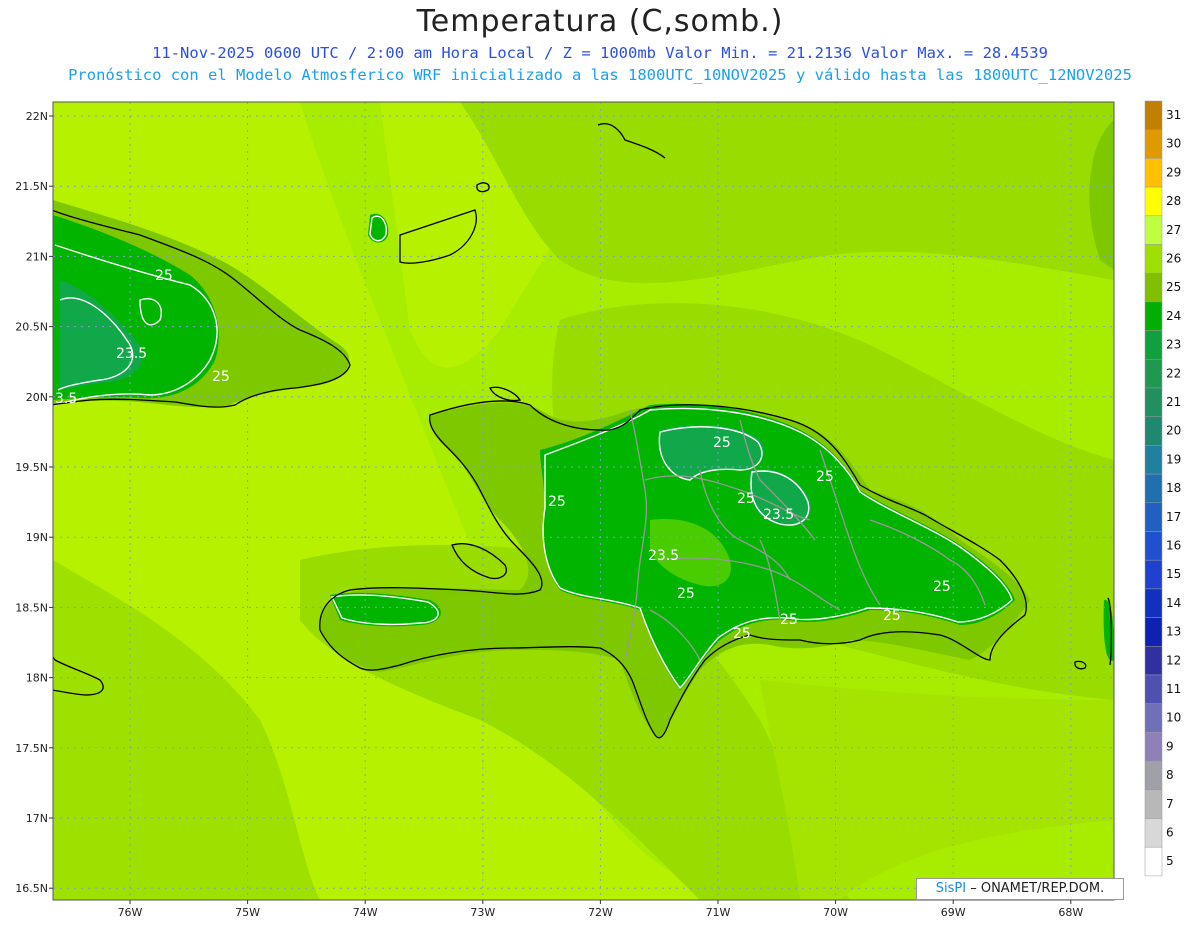  What do you see at coordinates (1173, 632) in the screenshot?
I see `colorbar-label: 13` at bounding box center [1173, 632].